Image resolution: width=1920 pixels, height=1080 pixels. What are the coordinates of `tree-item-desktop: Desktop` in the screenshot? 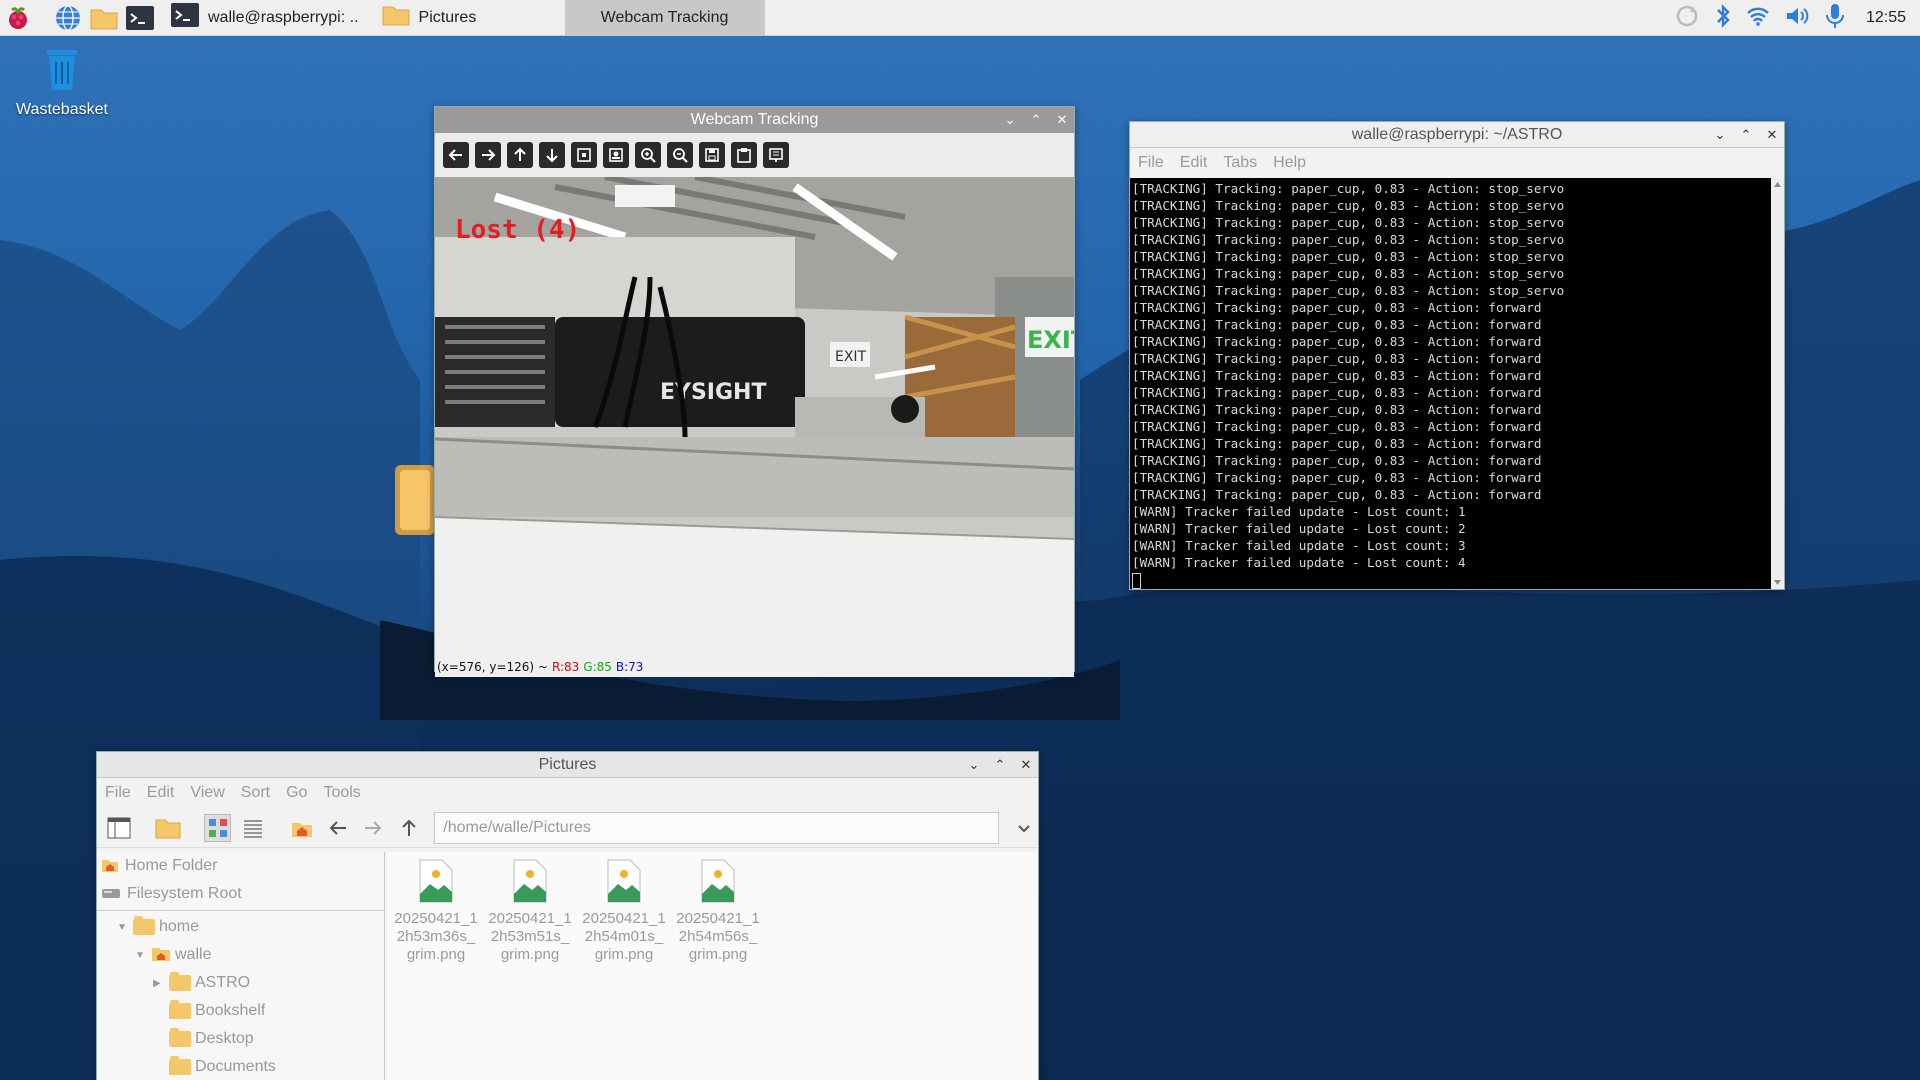 It's located at (240, 1039).